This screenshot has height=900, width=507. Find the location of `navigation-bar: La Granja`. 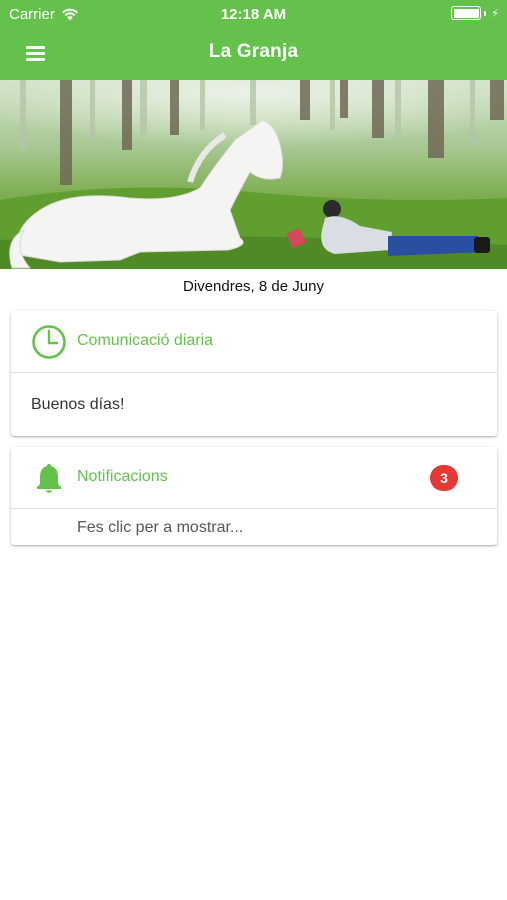

navigation-bar: La Granja is located at coordinates (253, 54).